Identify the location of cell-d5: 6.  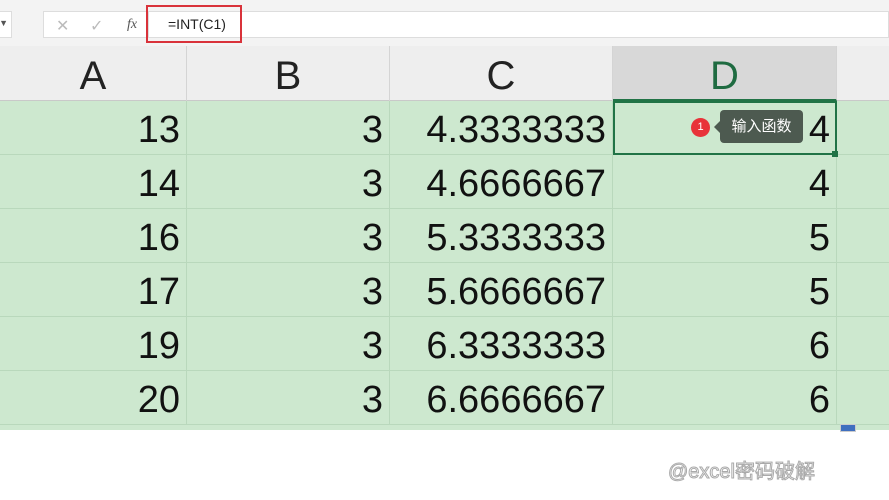
(725, 344).